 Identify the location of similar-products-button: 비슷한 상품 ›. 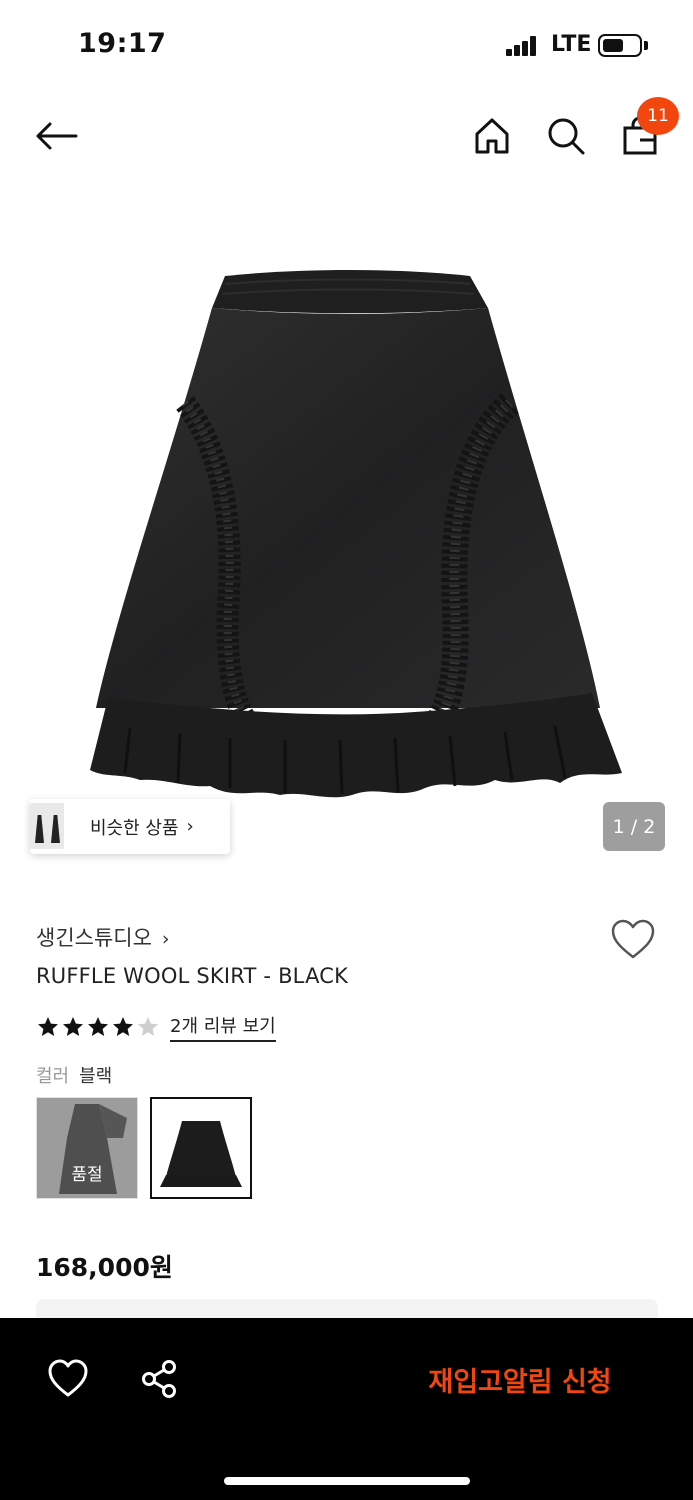
(130, 826).